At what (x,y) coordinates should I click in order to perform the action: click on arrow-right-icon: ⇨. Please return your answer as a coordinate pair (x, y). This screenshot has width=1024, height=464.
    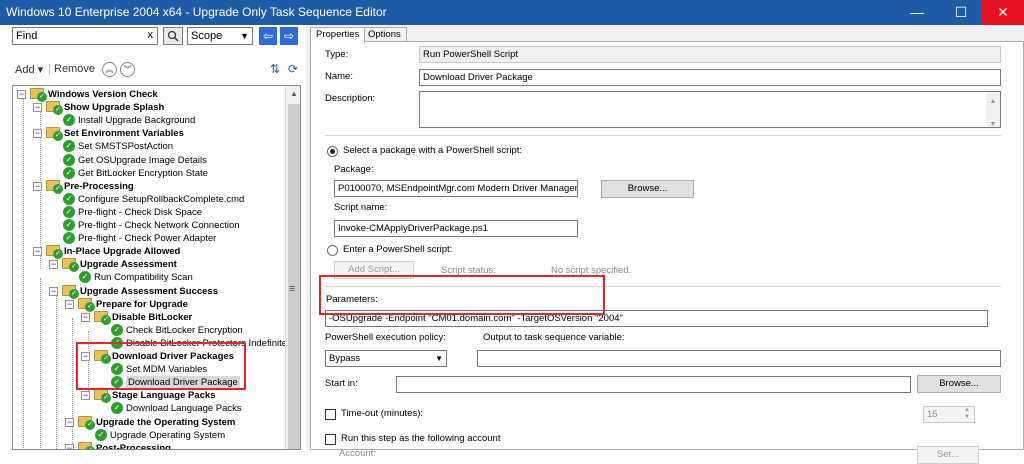
    Looking at the image, I should click on (289, 36).